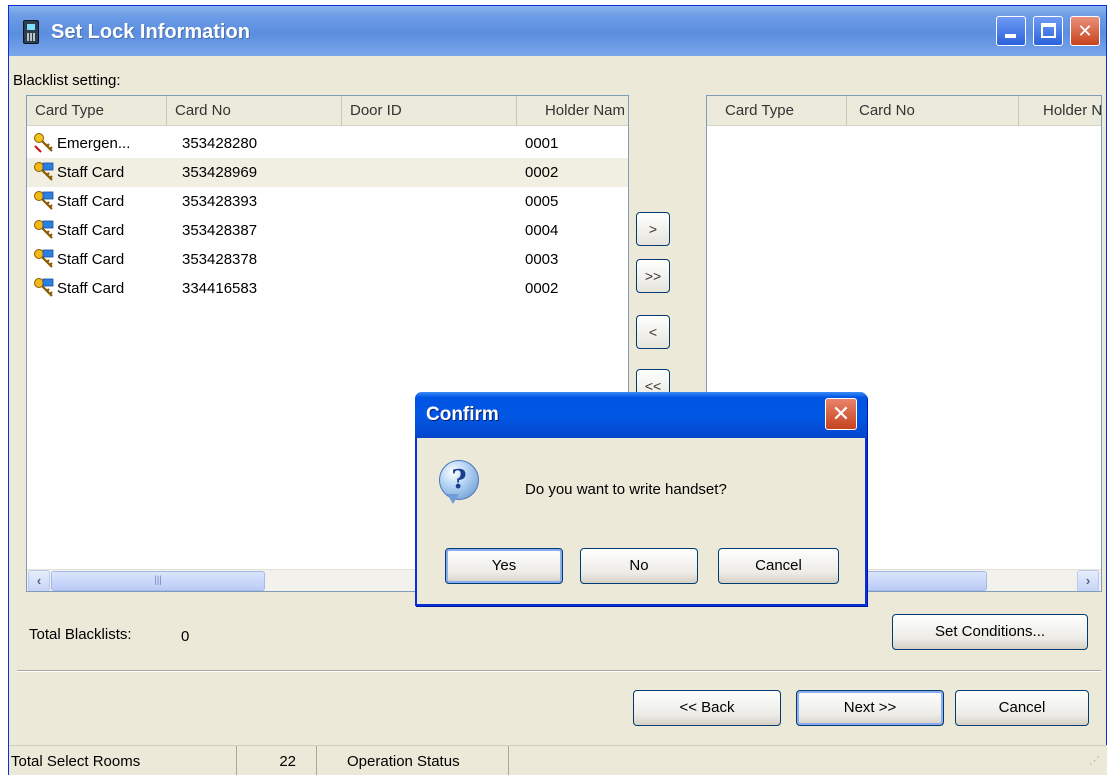 This screenshot has width=1107, height=775. I want to click on back-button: << Back, so click(707, 708).